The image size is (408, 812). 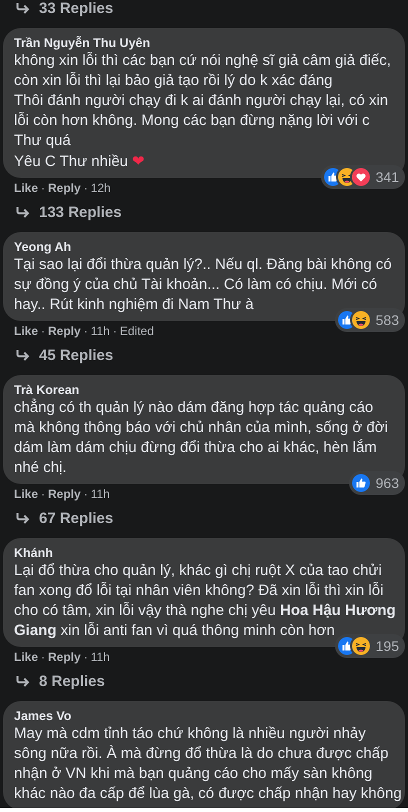 What do you see at coordinates (361, 483) in the screenshot?
I see `like-reaction-icon` at bounding box center [361, 483].